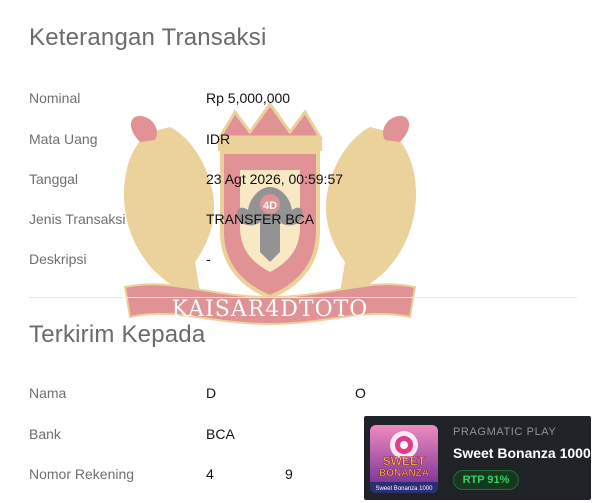 This screenshot has width=594, height=503. Describe the element at coordinates (248, 98) in the screenshot. I see `value-nominal: Rp 5,000,000` at that location.